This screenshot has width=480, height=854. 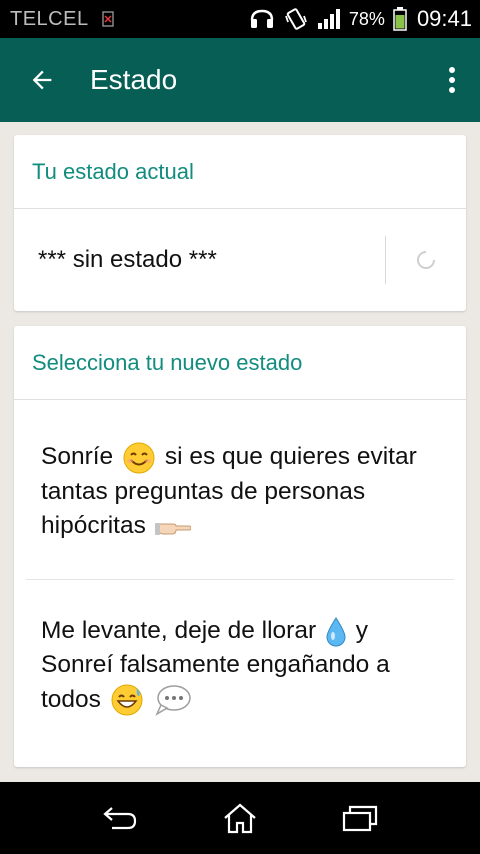 I want to click on back-nav-button, so click(x=120, y=818).